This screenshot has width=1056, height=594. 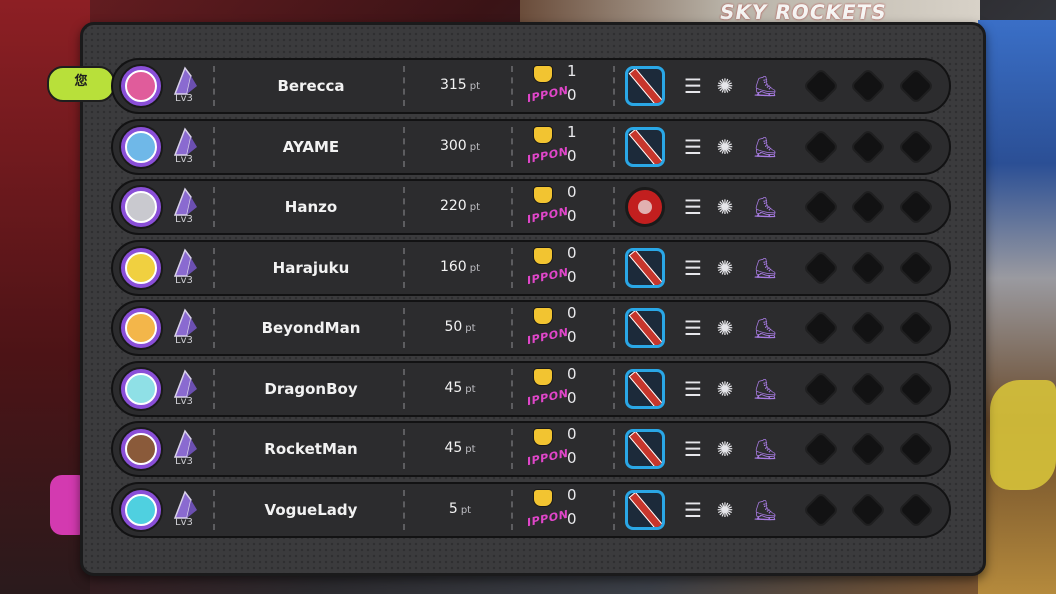 I want to click on player-points: 220 pt, so click(x=460, y=207).